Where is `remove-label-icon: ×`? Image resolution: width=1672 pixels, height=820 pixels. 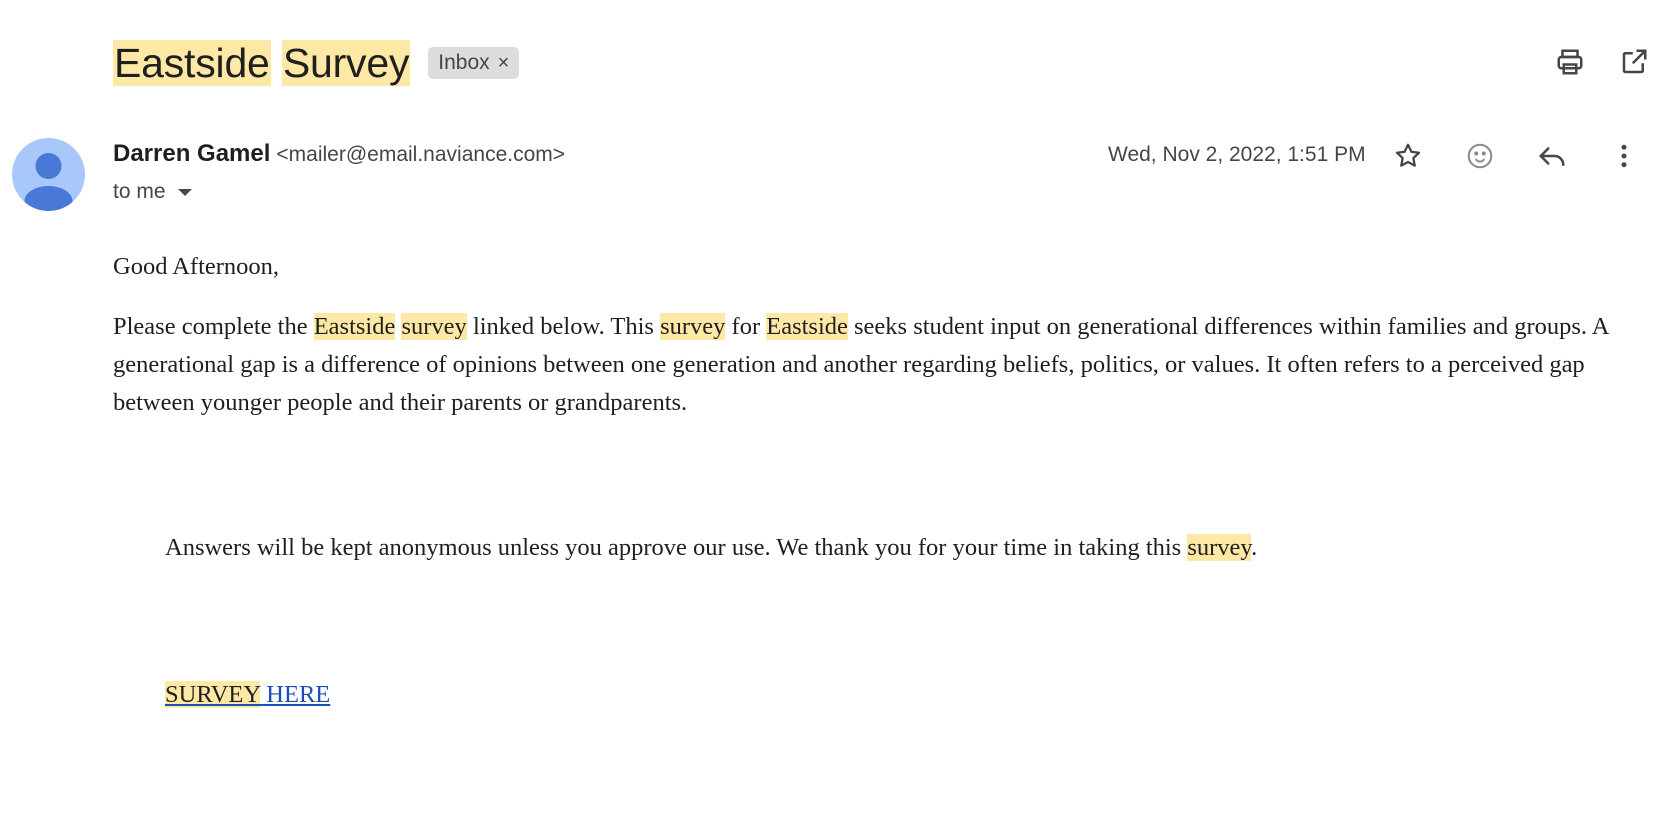
remove-label-icon: × is located at coordinates (504, 63).